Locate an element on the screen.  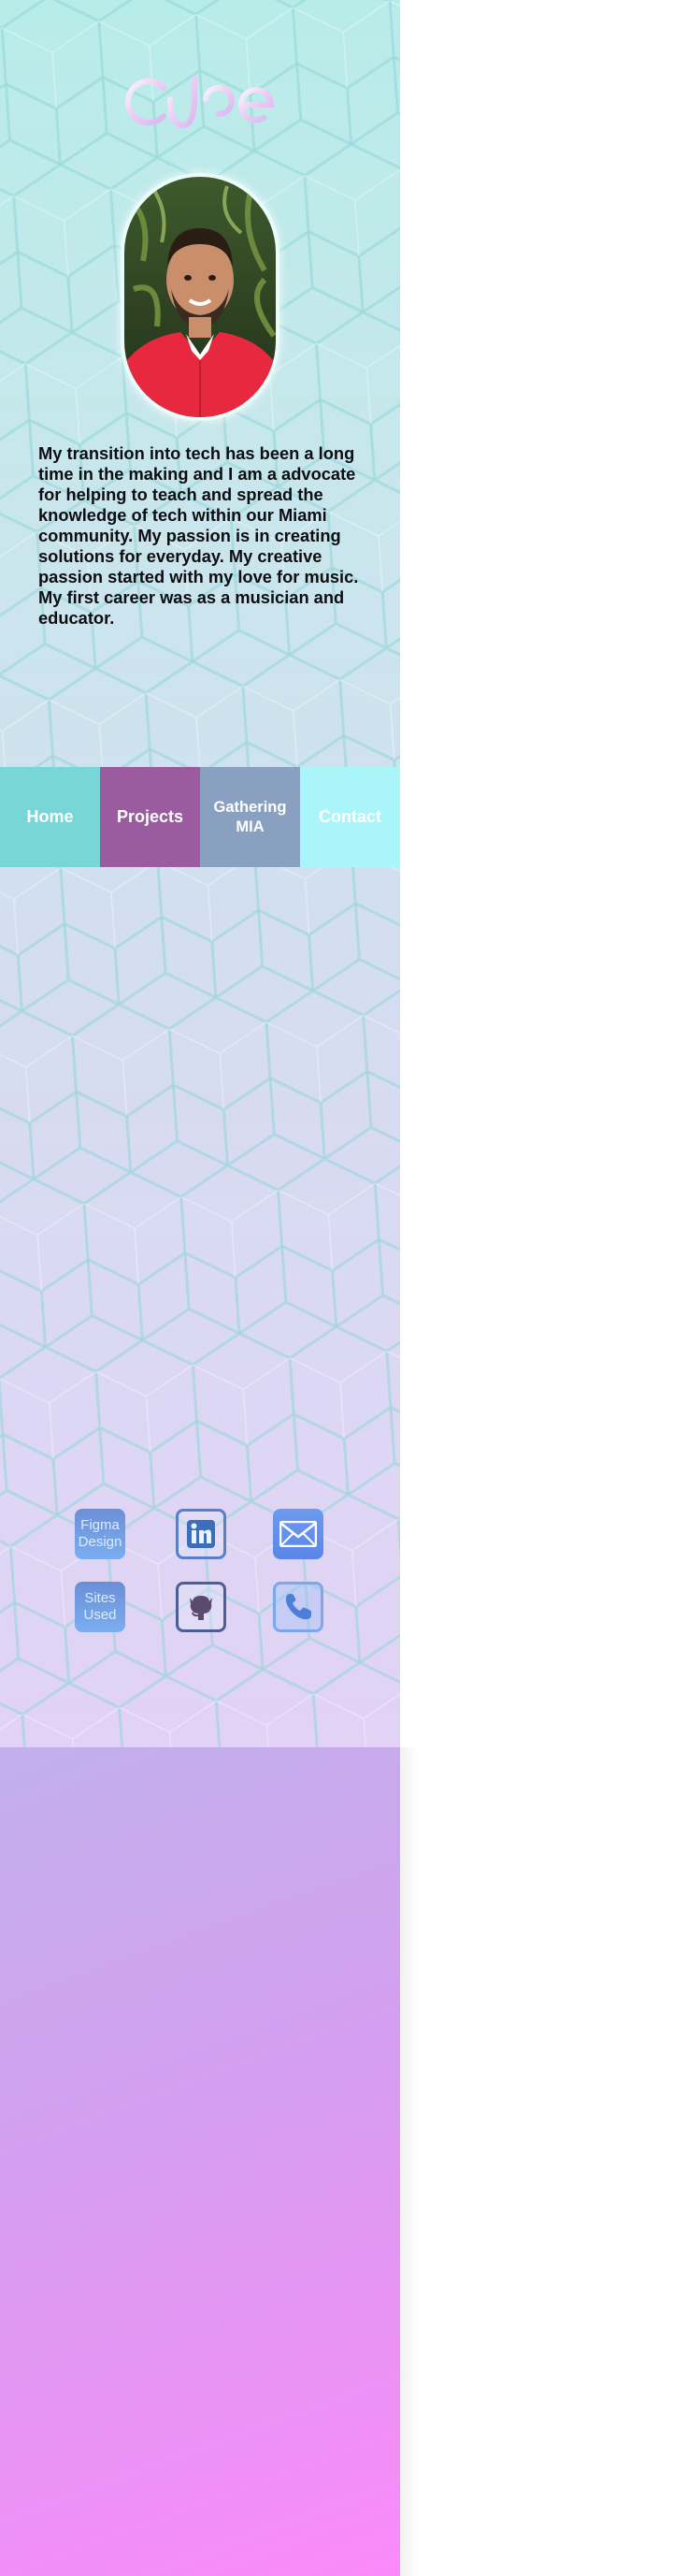
figma-design-link: Figma Design is located at coordinates (100, 1534).